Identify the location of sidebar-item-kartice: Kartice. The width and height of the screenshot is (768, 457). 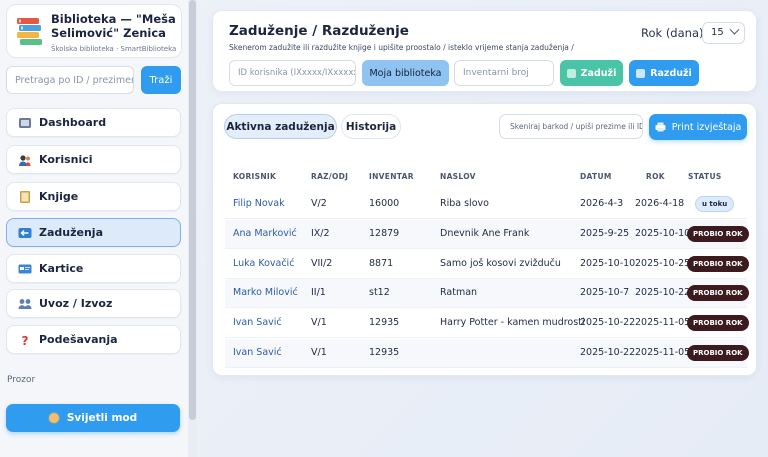
(93, 268).